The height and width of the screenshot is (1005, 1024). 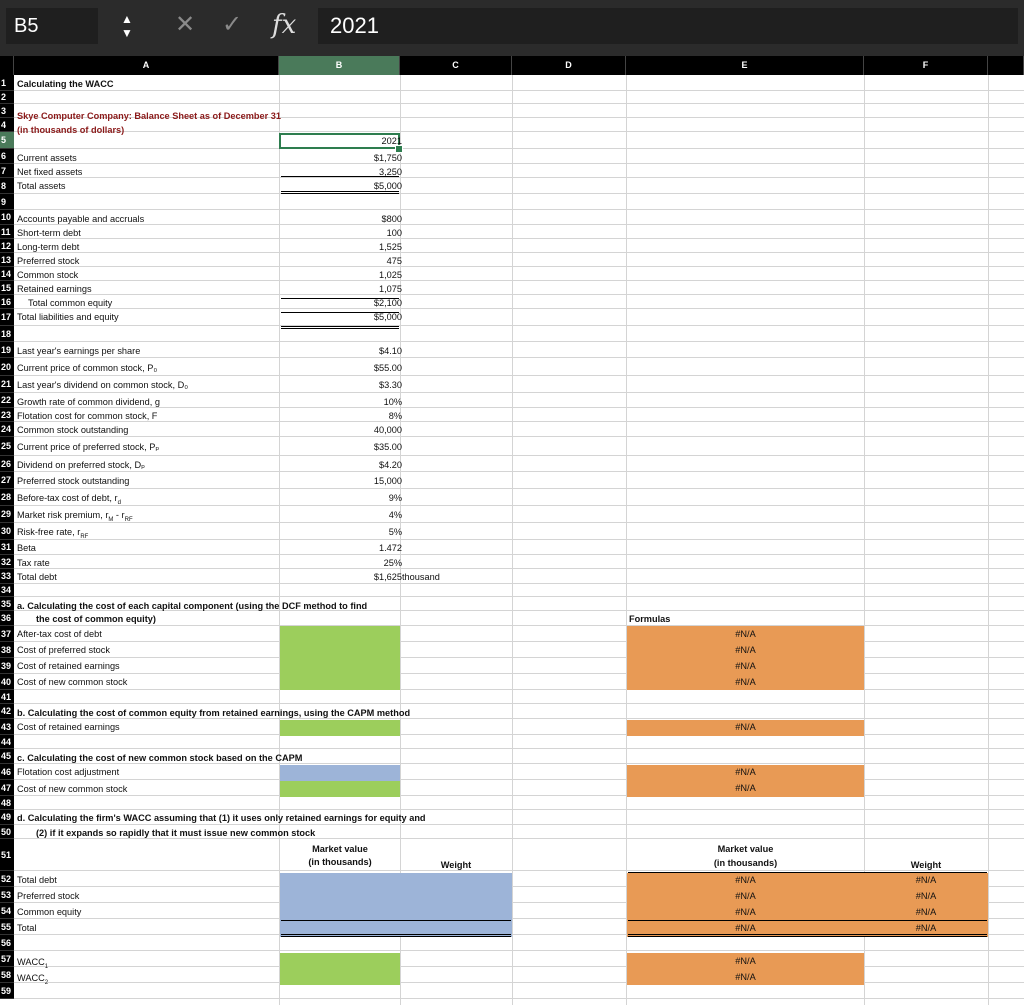 What do you see at coordinates (7, 156) in the screenshot?
I see `row-header-6: 6` at bounding box center [7, 156].